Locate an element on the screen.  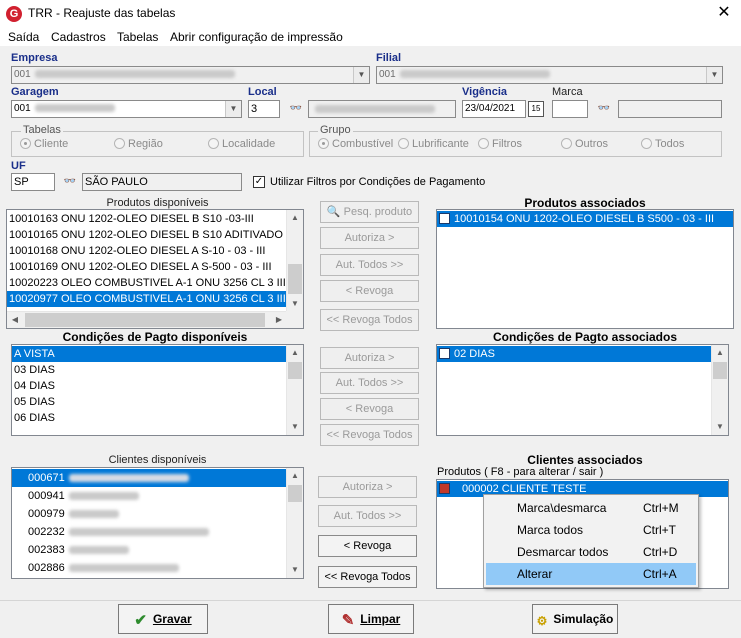
close-icon: ✕ is located at coordinates (724, 13).